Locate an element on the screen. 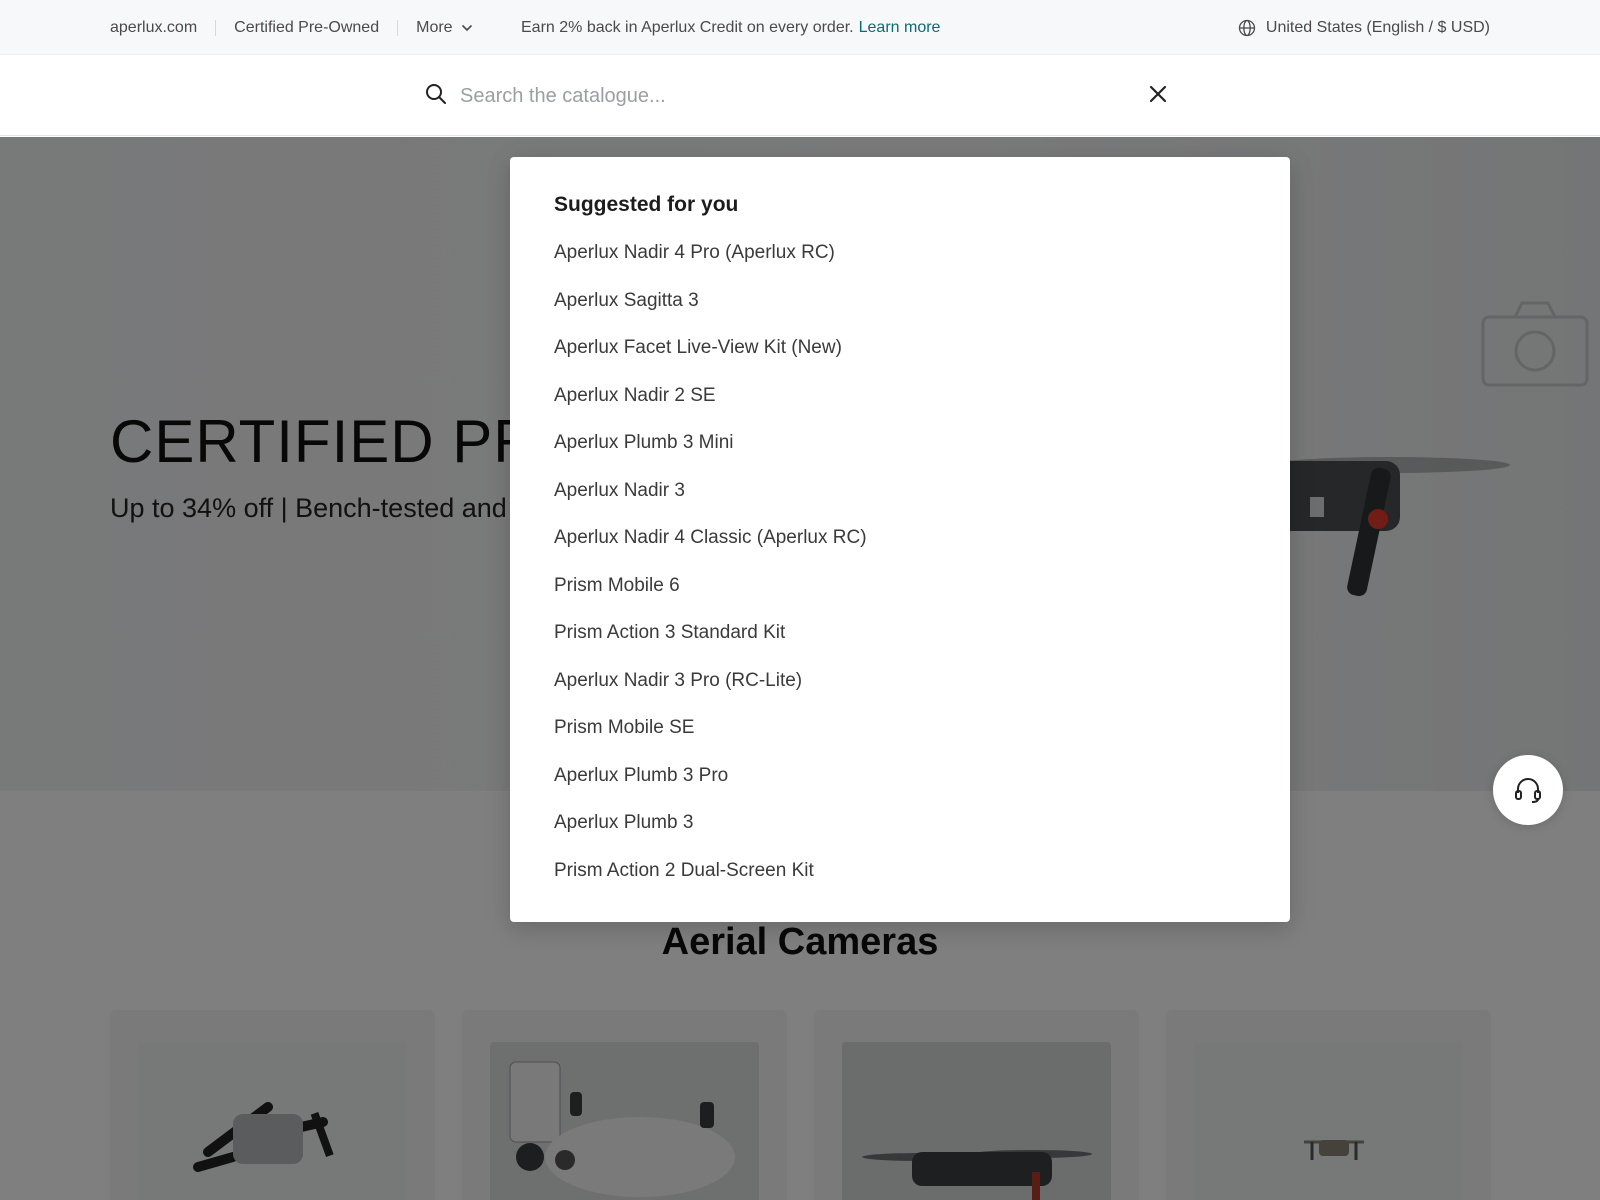 This screenshot has width=1600, height=1200. suggestion-item: Aperlux Plumb 3 Mini is located at coordinates (710, 443).